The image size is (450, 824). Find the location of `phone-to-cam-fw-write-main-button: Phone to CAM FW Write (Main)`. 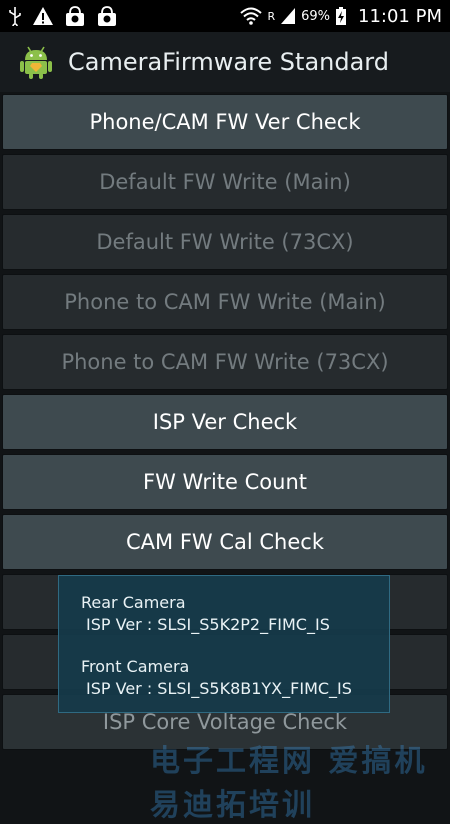

phone-to-cam-fw-write-main-button: Phone to CAM FW Write (Main) is located at coordinates (225, 302).